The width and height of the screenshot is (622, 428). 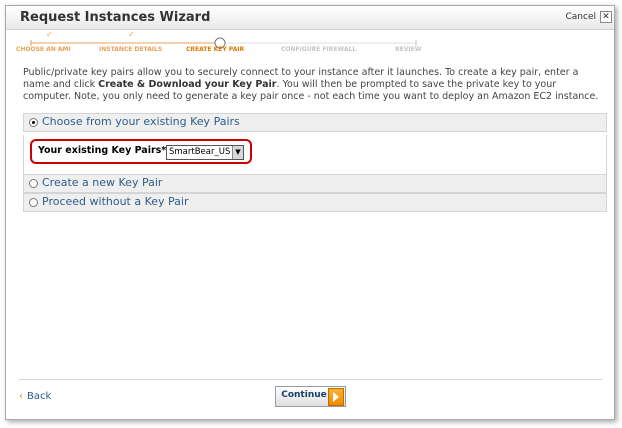 What do you see at coordinates (33, 183) in the screenshot?
I see `radio-create-new-key-pair` at bounding box center [33, 183].